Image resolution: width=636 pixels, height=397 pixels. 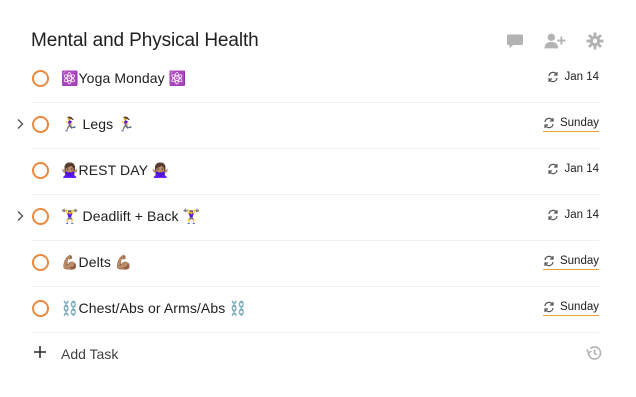 What do you see at coordinates (308, 126) in the screenshot?
I see `task-item: 🏃‍♀️ Legs 🏃‍♀️ Sunday` at bounding box center [308, 126].